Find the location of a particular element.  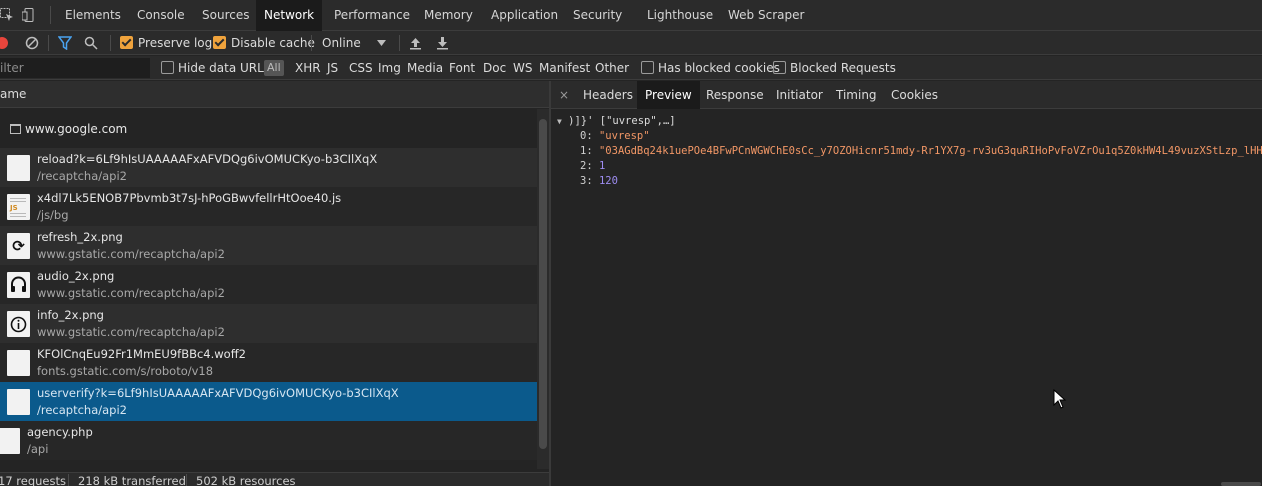

tab-security: Security is located at coordinates (597, 15).